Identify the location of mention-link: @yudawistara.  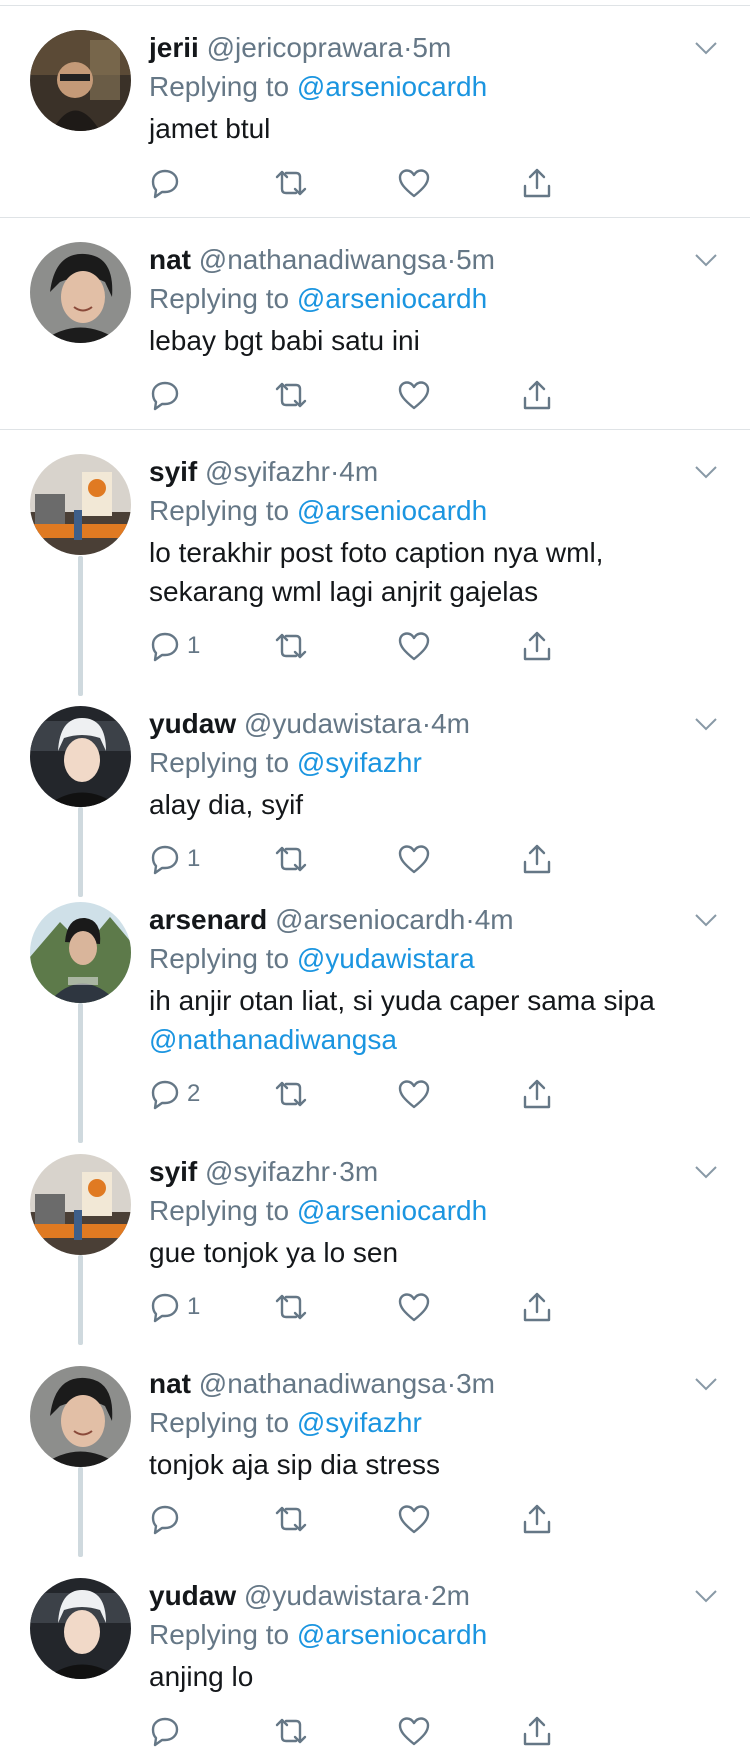
(386, 958).